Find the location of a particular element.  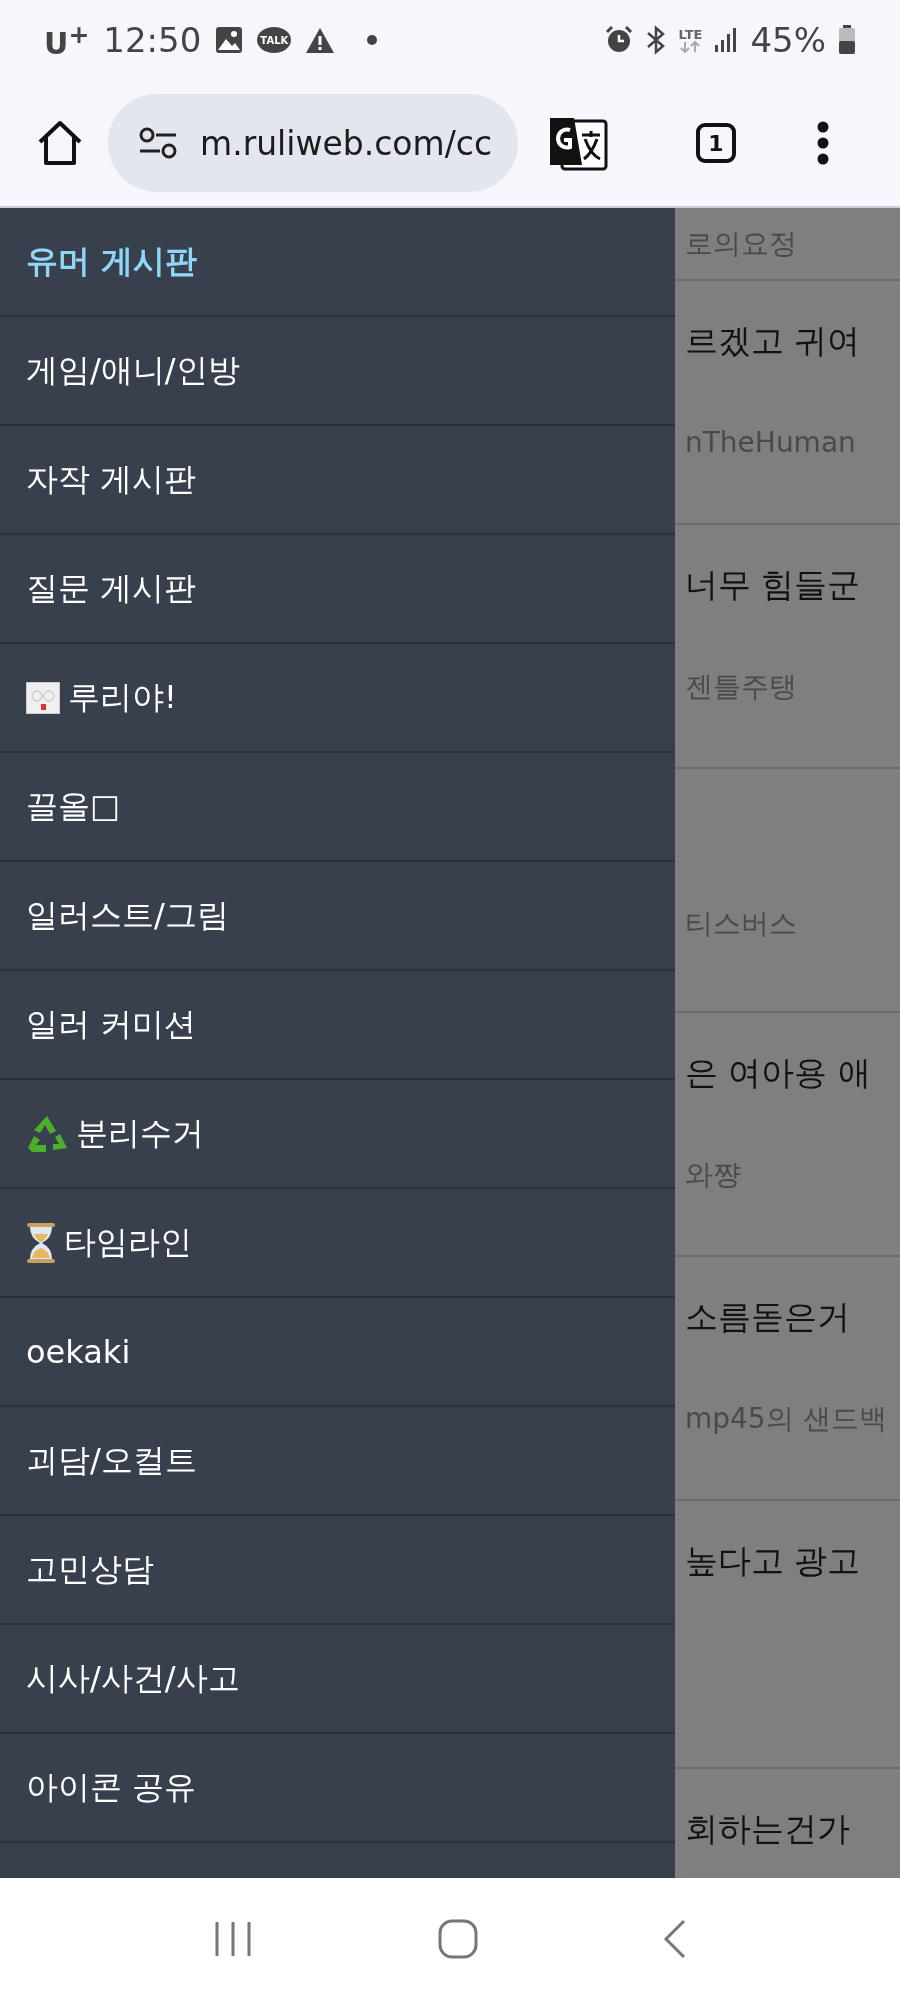

chat-notification-icon: TALK is located at coordinates (274, 40).